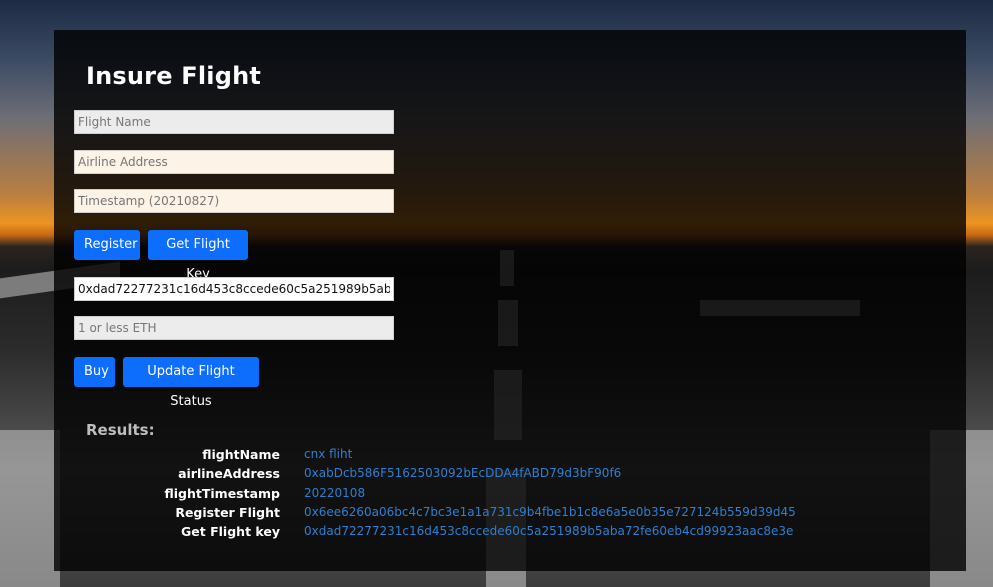 Image resolution: width=993 pixels, height=587 pixels. What do you see at coordinates (94, 372) in the screenshot?
I see `buy-button: Buy` at bounding box center [94, 372].